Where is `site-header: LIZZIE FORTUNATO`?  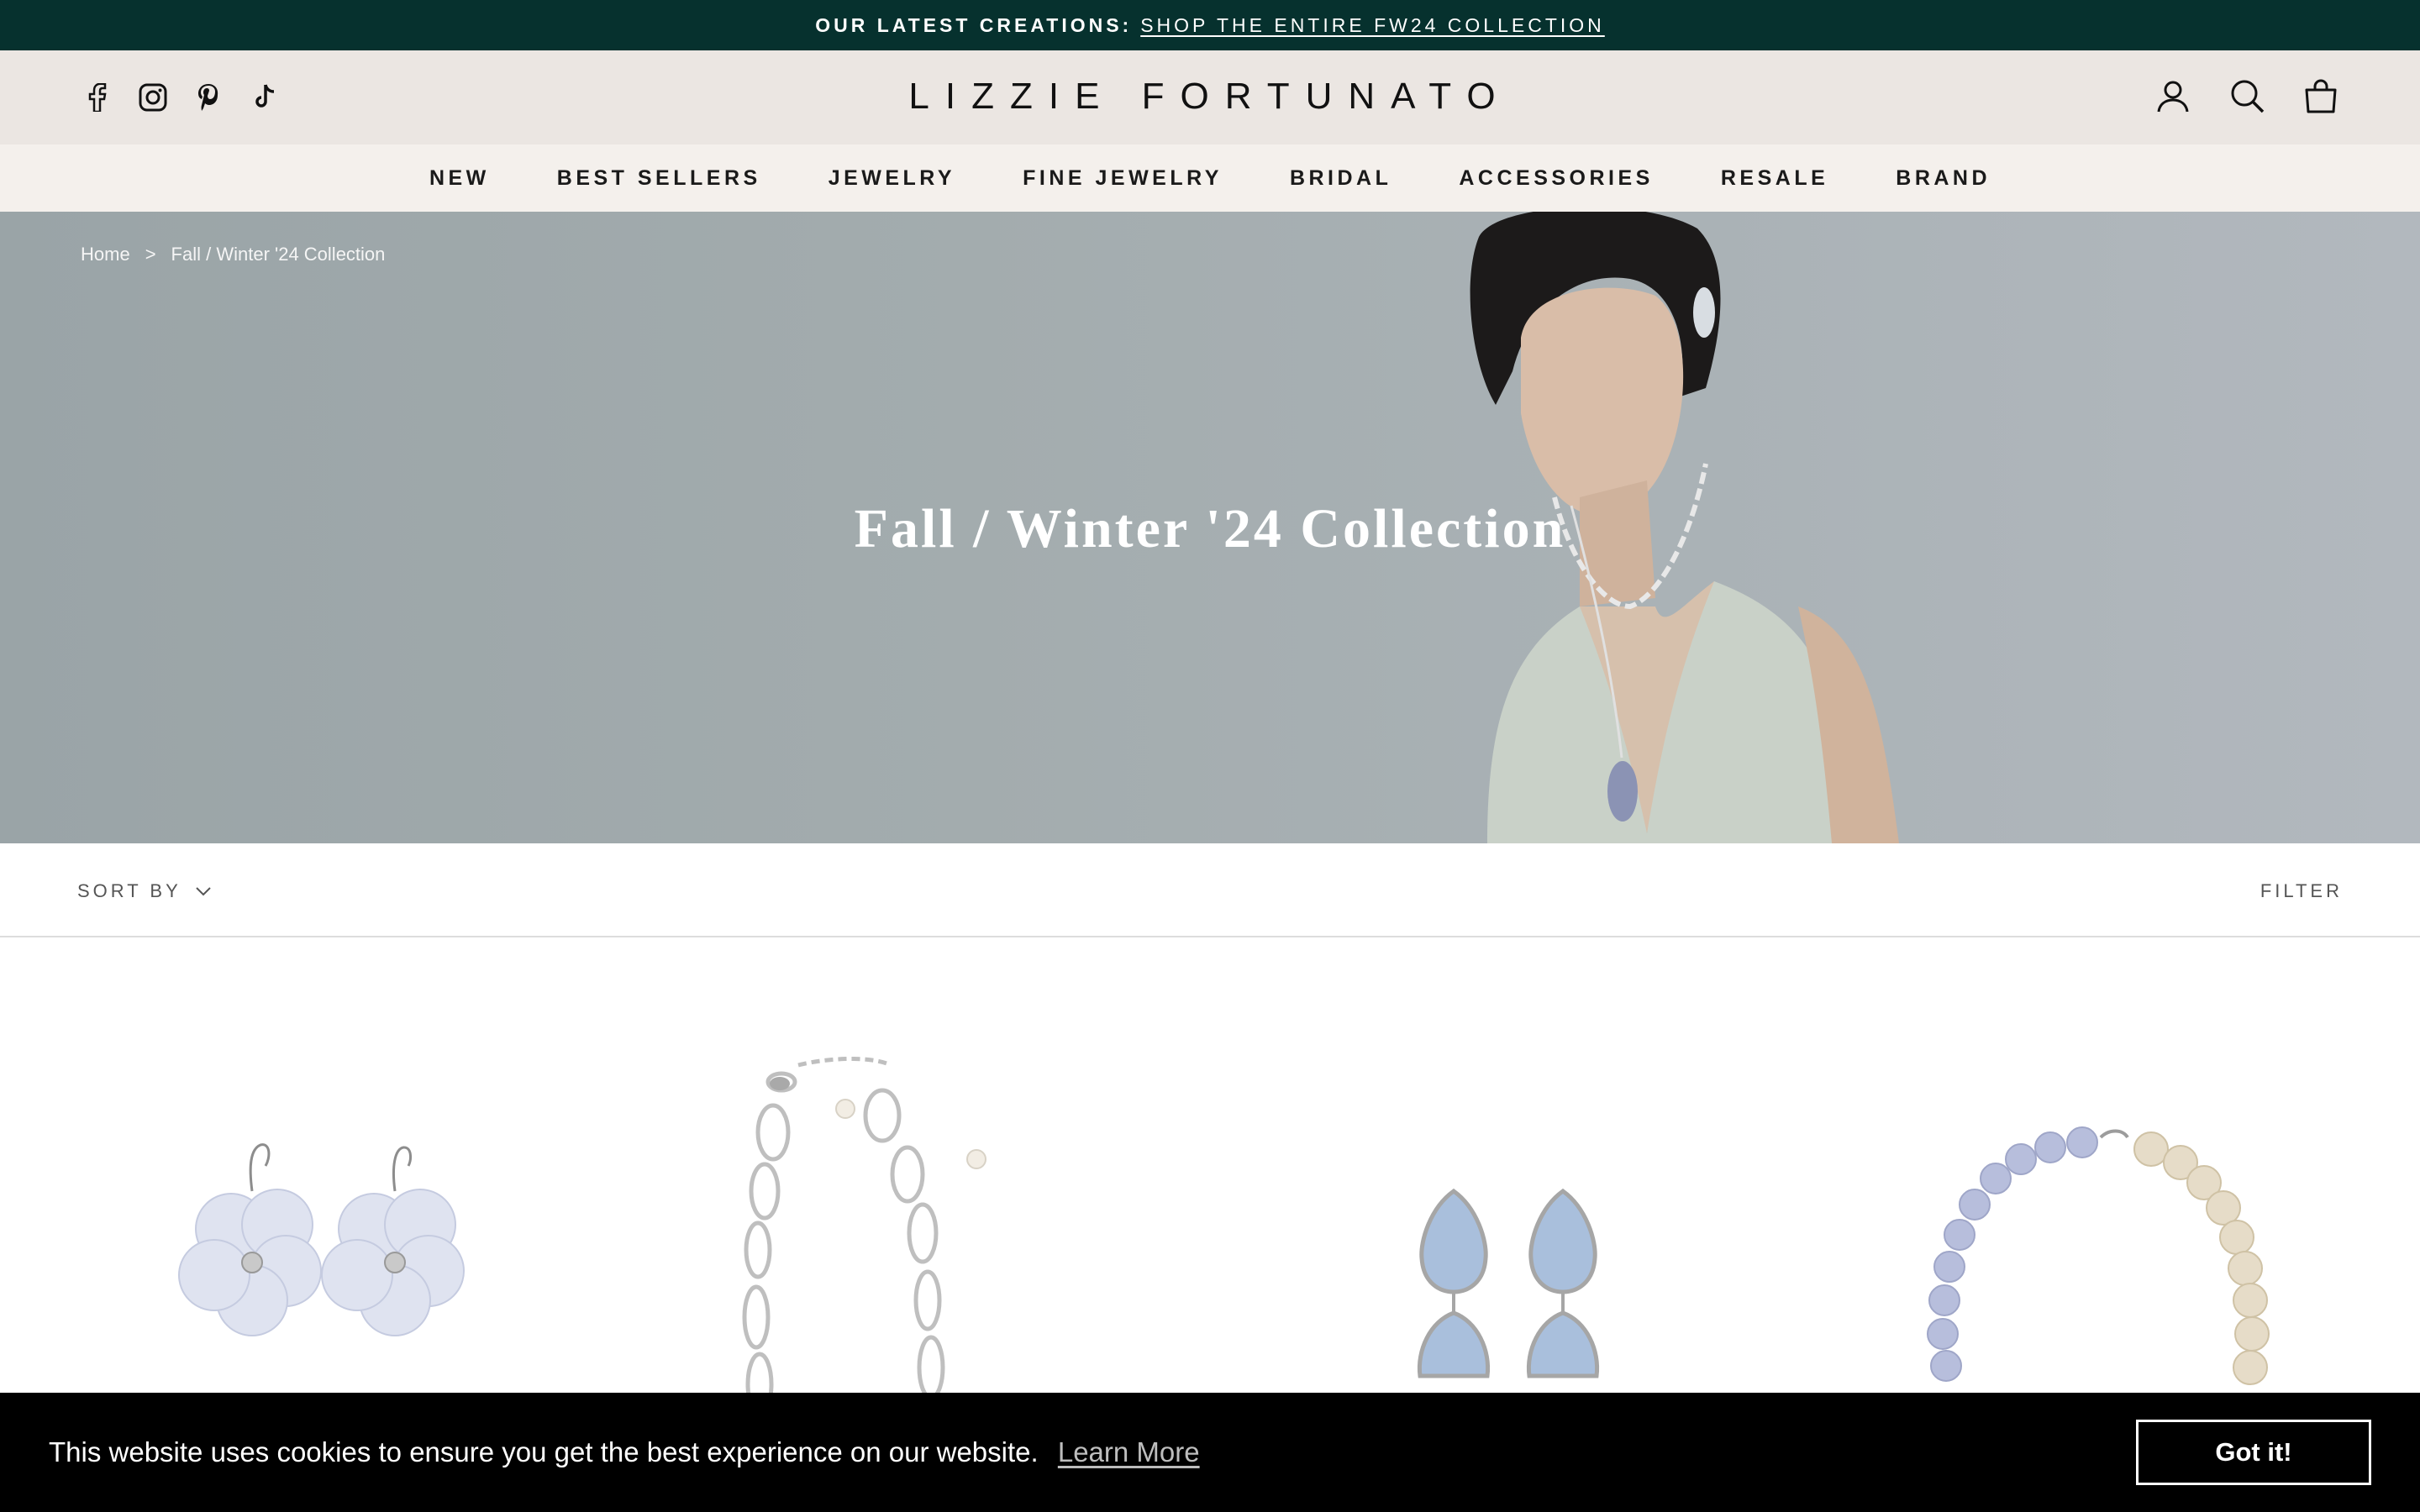 site-header: LIZZIE FORTUNATO is located at coordinates (1210, 97).